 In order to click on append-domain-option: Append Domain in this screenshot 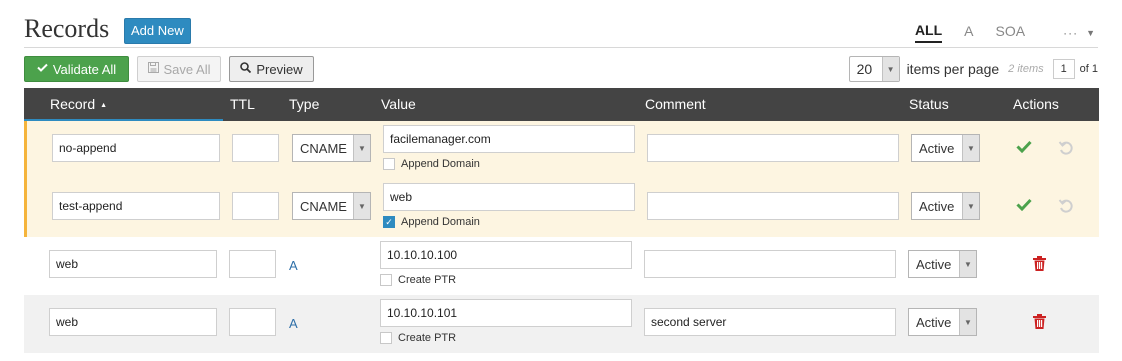, I will do `click(431, 164)`.